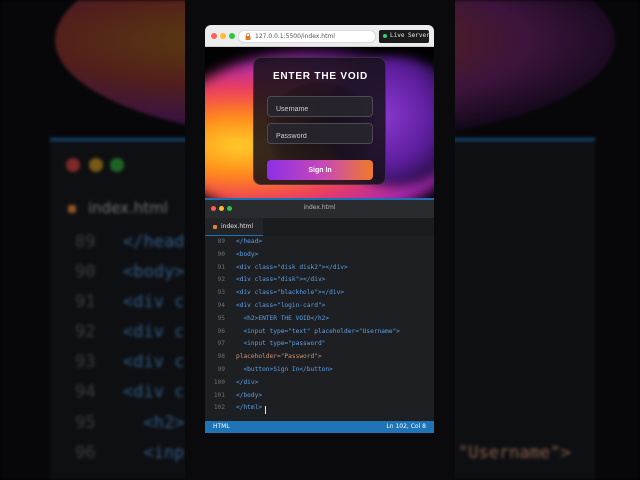  What do you see at coordinates (271, 305) in the screenshot?
I see `code-line: 94 <div class="login-card">` at bounding box center [271, 305].